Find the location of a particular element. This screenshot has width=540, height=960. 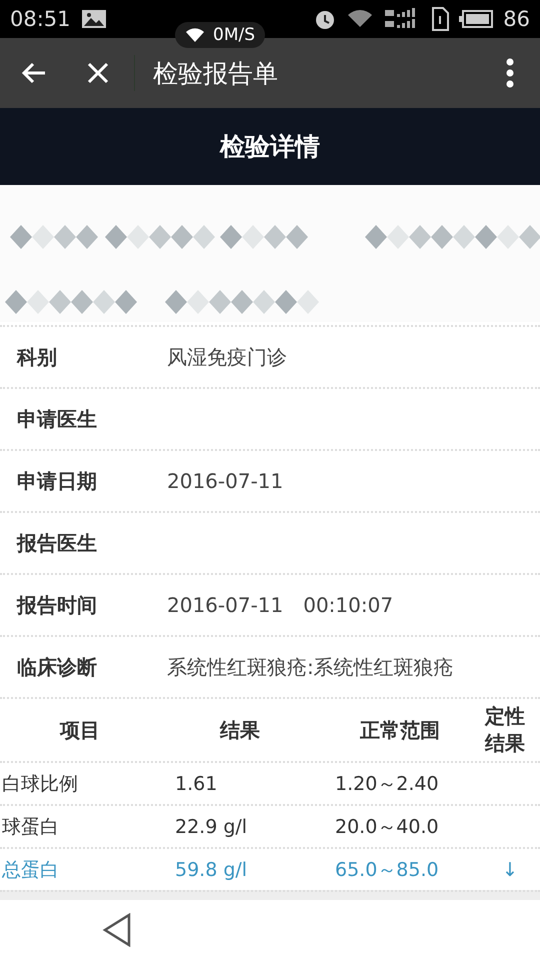

table-cell-text: 1.61 is located at coordinates (196, 783).